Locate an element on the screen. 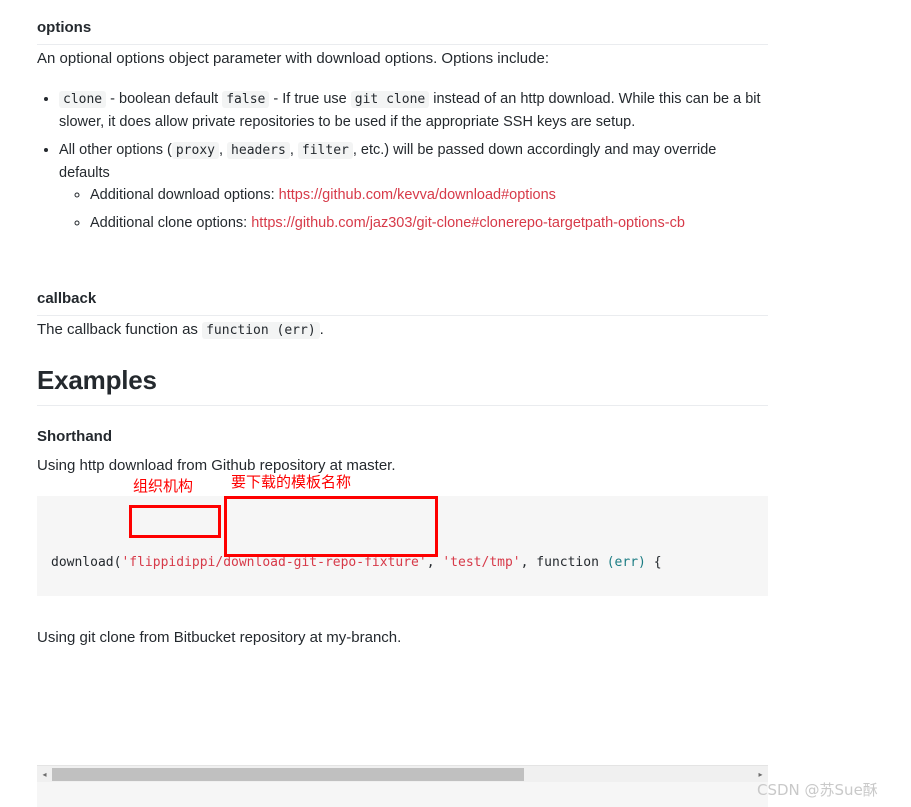 This screenshot has width=911, height=807. code-token: (err) is located at coordinates (626, 562).